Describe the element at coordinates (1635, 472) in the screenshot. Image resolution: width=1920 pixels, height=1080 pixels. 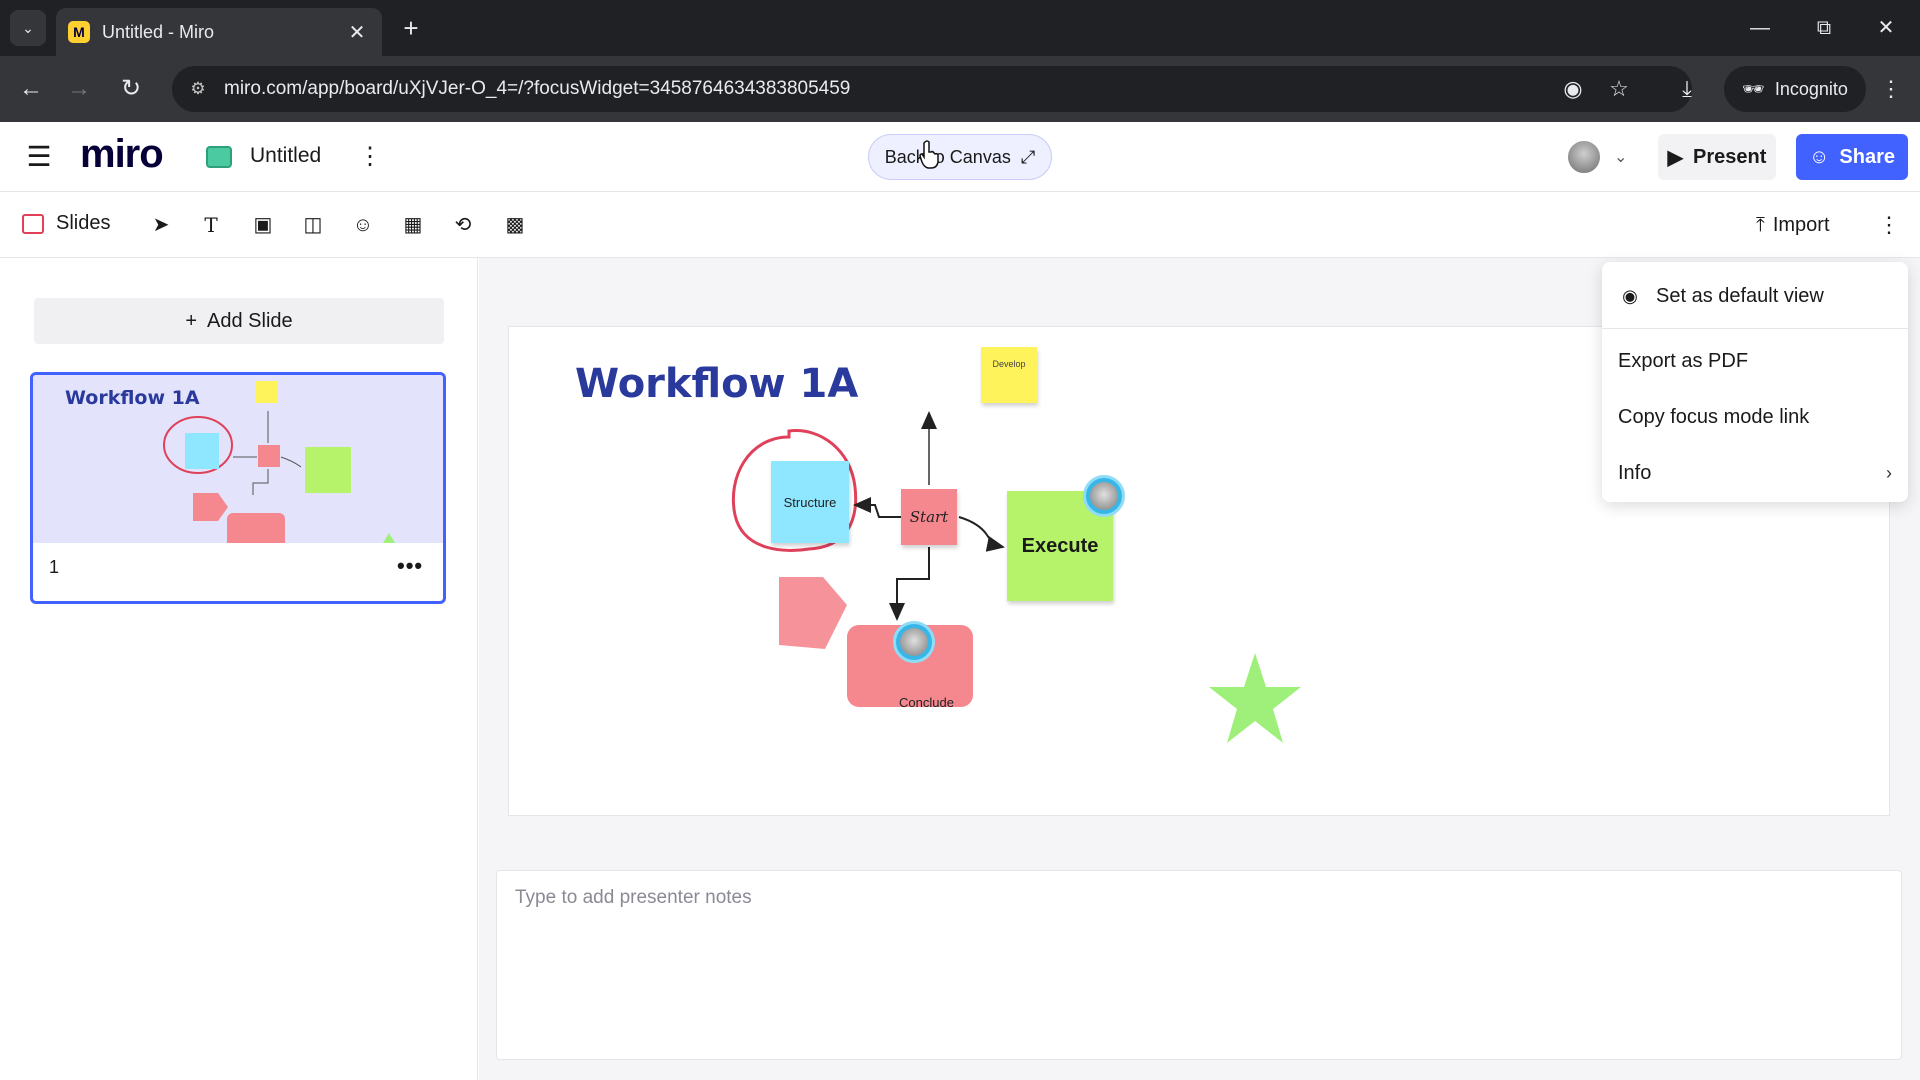
I see `menu-item-label: Info` at that location.